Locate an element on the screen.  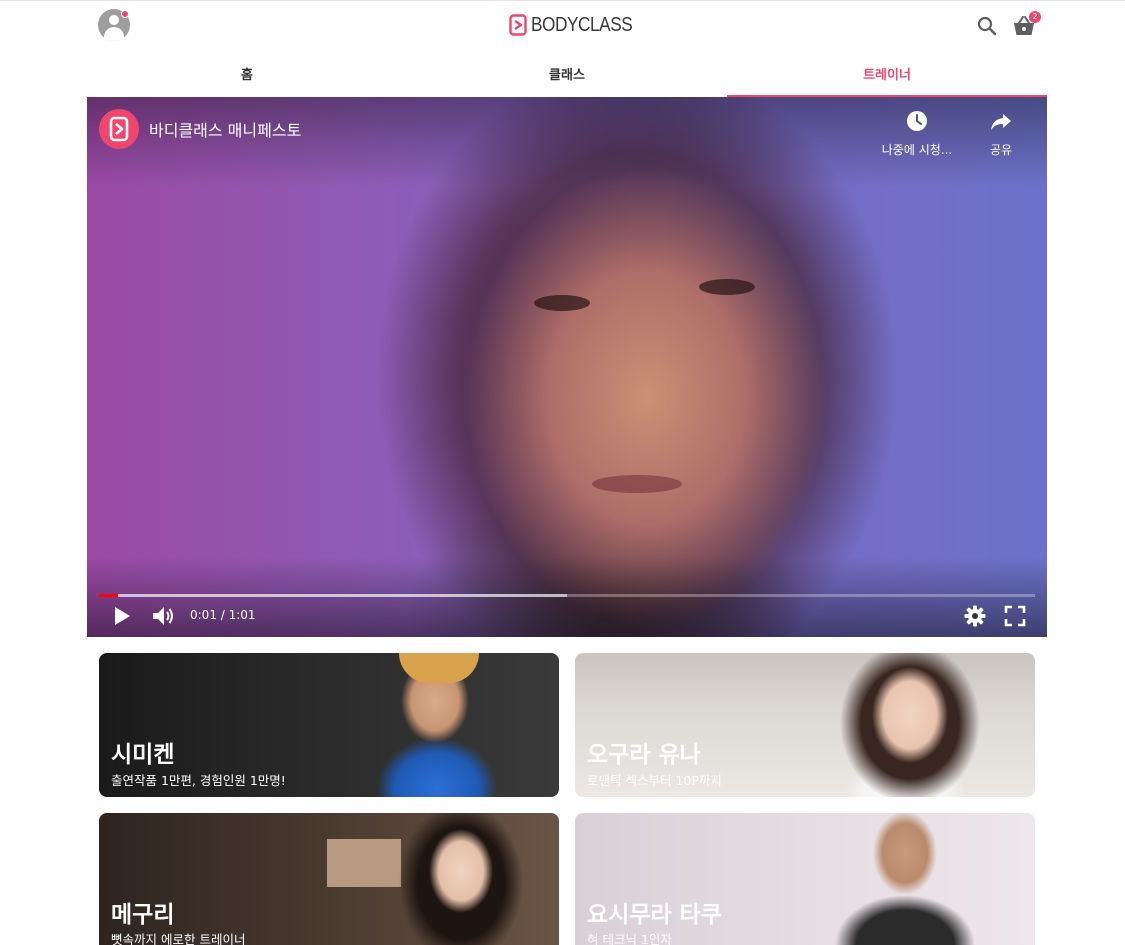
shopping-basket-icon: 2 is located at coordinates (1026, 25).